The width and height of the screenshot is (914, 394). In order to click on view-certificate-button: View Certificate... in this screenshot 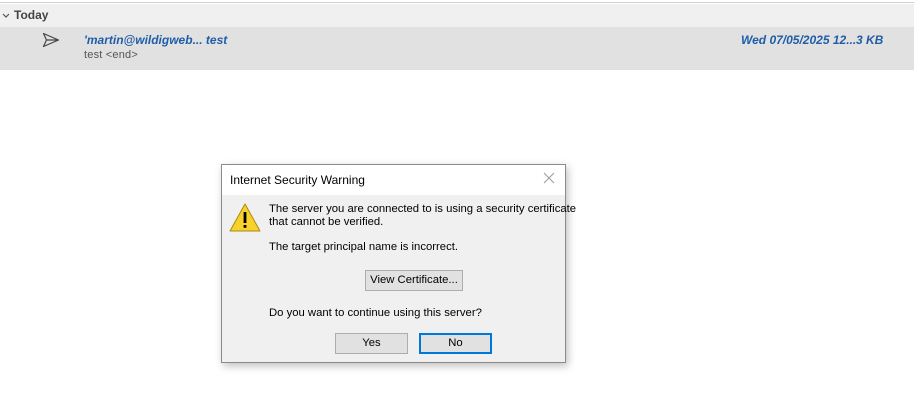, I will do `click(414, 280)`.